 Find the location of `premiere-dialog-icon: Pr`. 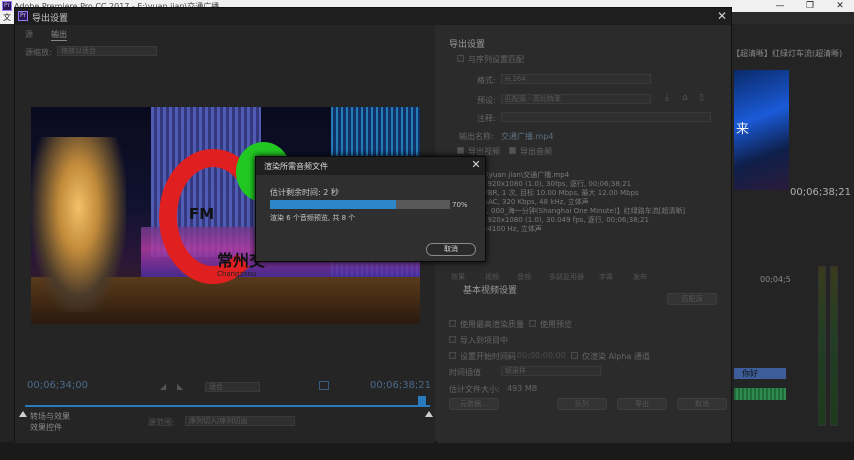

premiere-dialog-icon: Pr is located at coordinates (23, 16).